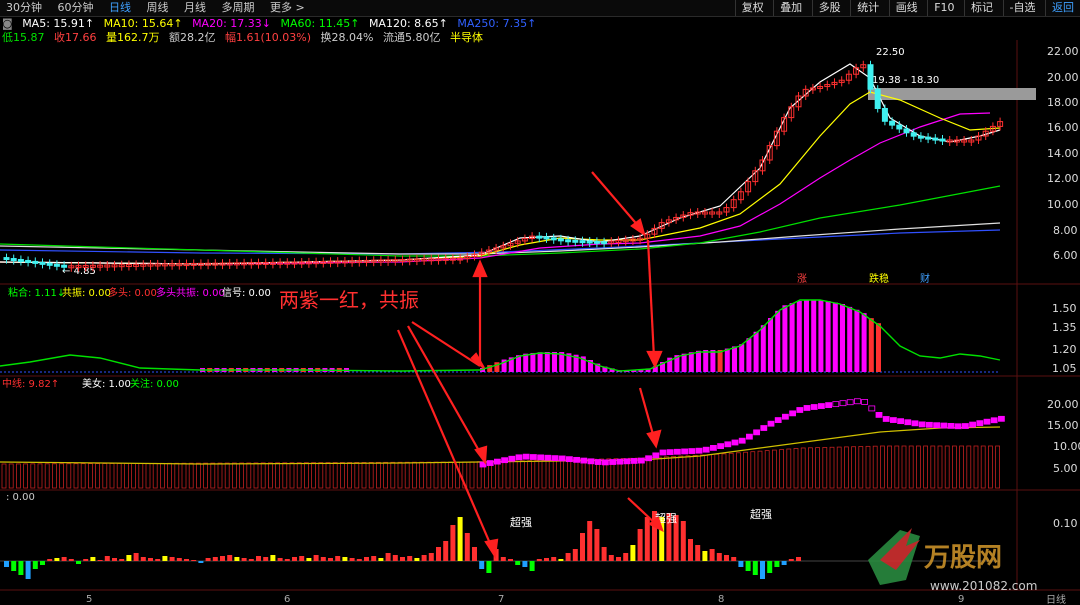 This screenshot has height=605, width=1080. I want to click on ind1-label-signal: 信号: 0.00, so click(246, 293).